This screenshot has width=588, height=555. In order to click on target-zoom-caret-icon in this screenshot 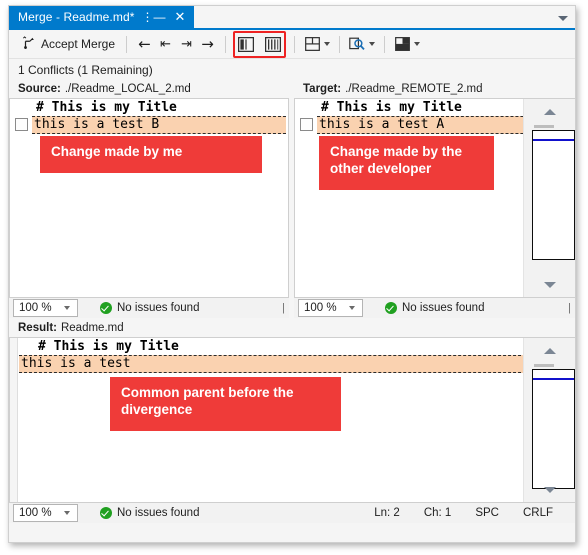, I will do `click(352, 308)`.